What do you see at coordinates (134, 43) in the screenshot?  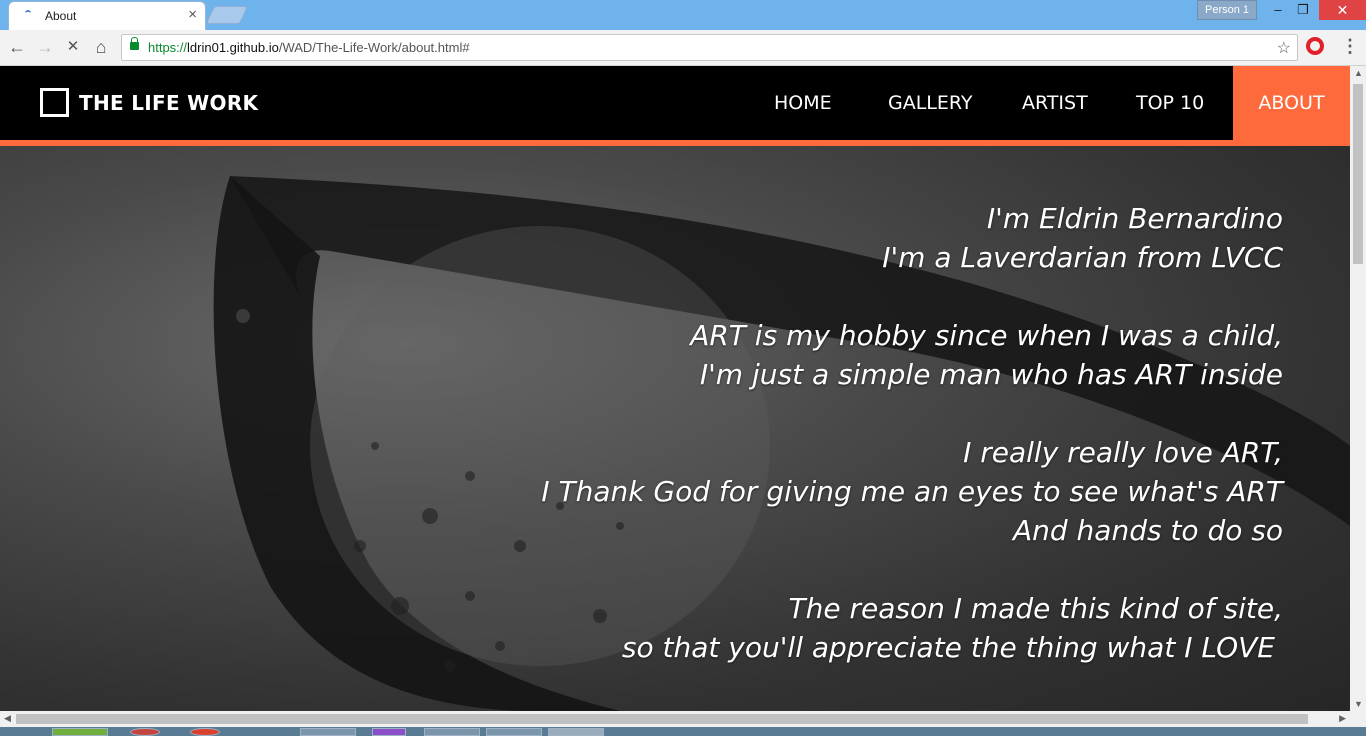 I see `lock-icon` at bounding box center [134, 43].